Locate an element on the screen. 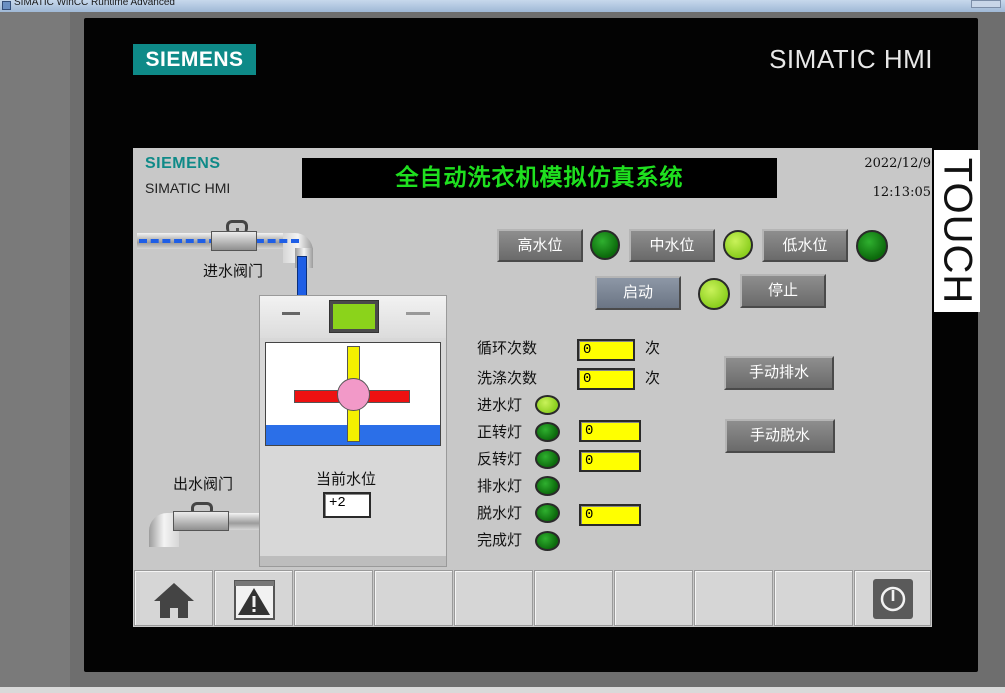 The image size is (1005, 693). bottom-nav-bar is located at coordinates (532, 598).